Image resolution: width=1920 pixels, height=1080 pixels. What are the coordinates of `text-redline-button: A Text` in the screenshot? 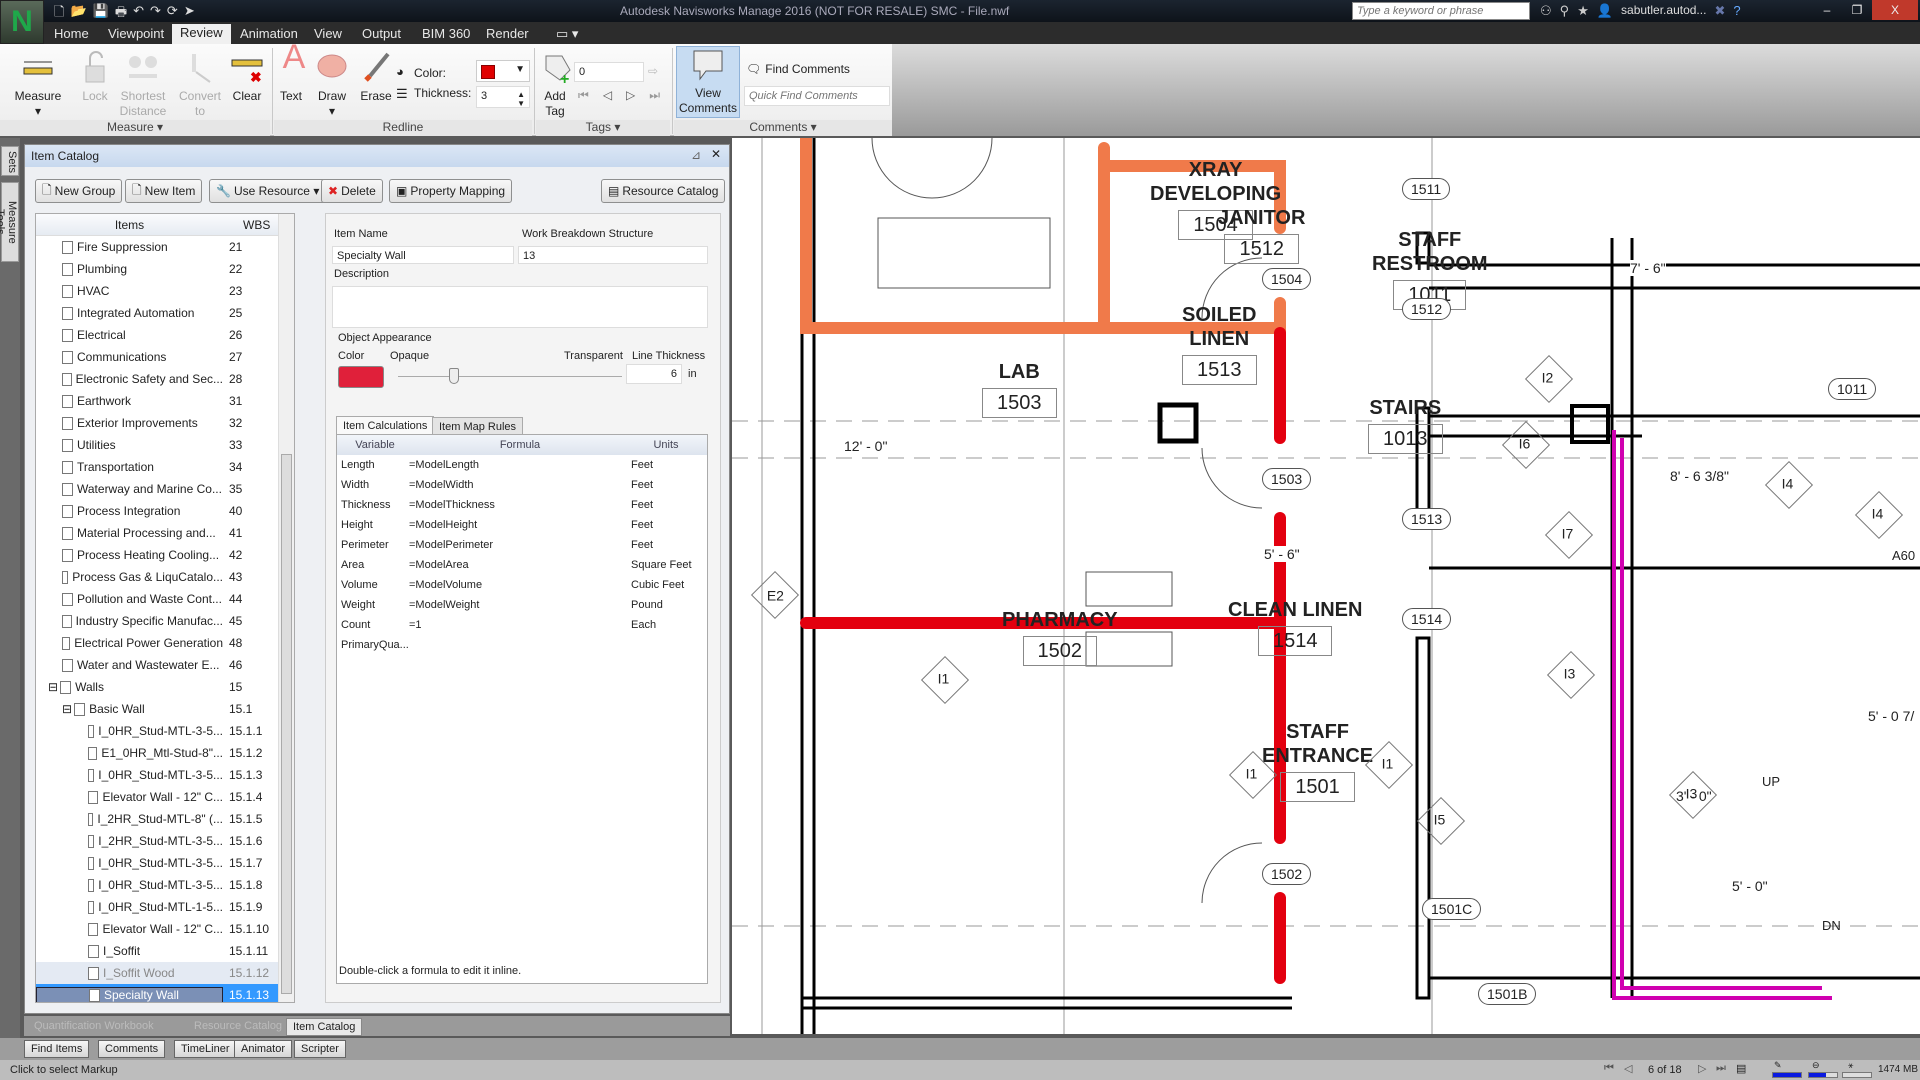 It's located at (291, 72).